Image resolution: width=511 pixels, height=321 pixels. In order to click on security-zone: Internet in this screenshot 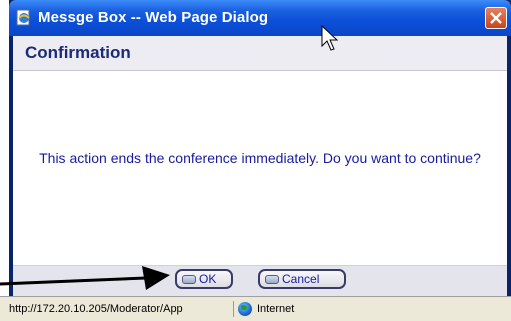, I will do `click(266, 309)`.